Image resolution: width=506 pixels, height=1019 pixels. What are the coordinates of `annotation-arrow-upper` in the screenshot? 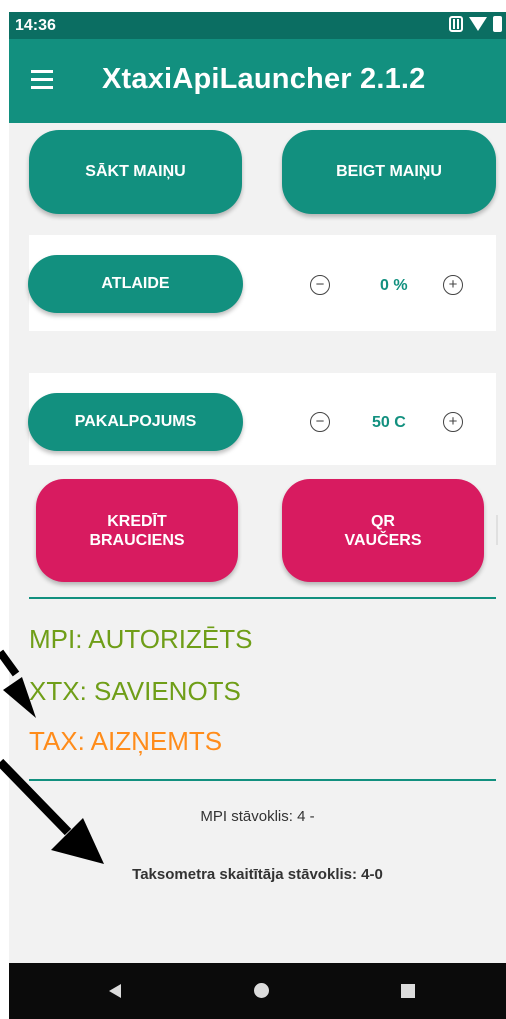 It's located at (18, 683).